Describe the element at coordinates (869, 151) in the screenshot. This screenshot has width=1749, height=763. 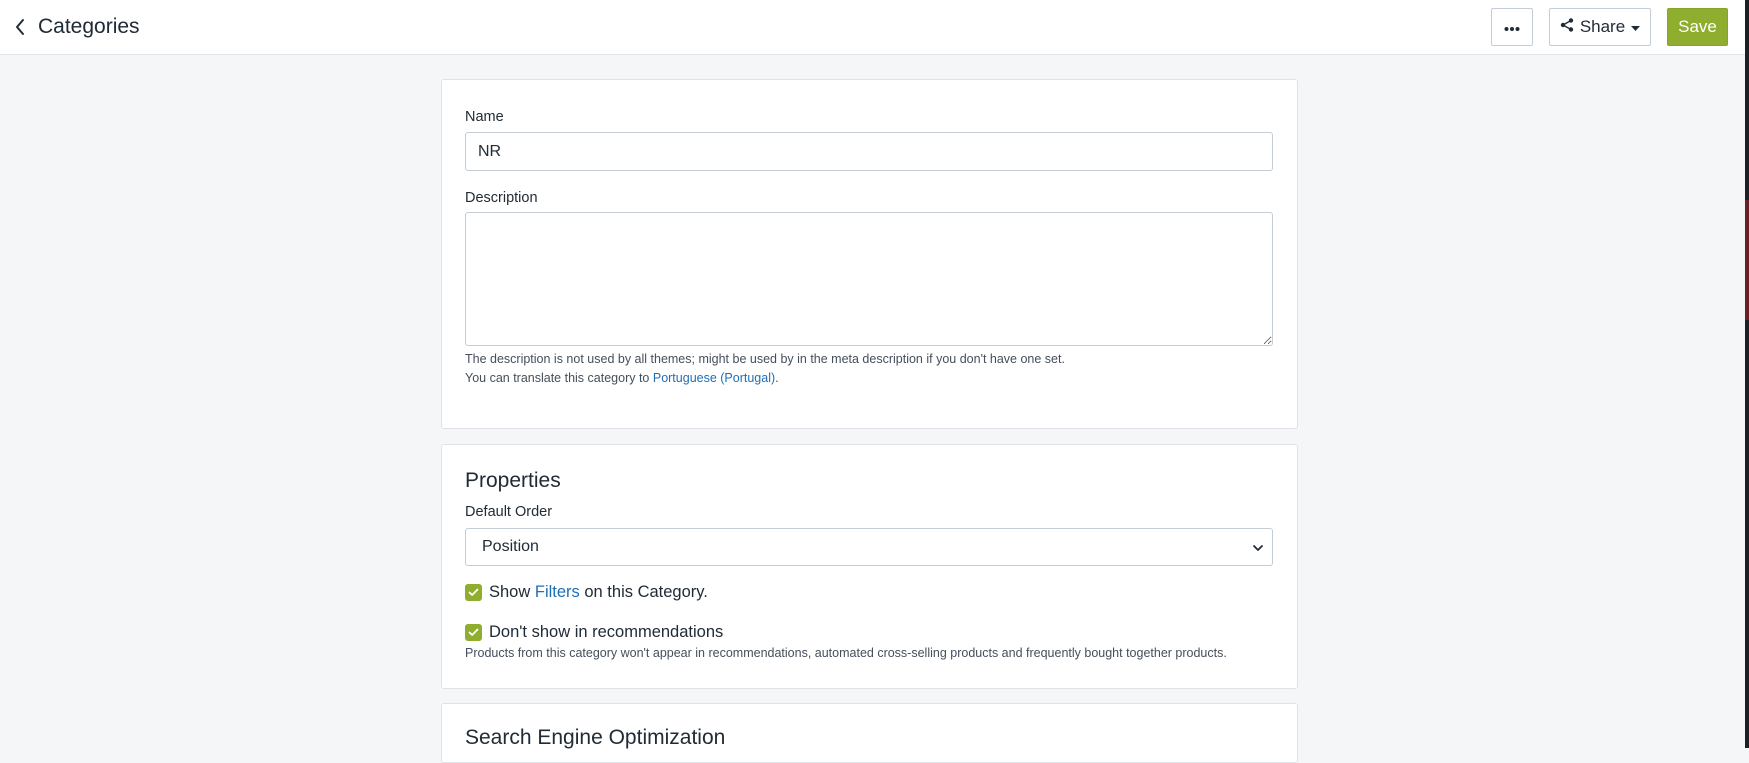
I see `name-input` at that location.